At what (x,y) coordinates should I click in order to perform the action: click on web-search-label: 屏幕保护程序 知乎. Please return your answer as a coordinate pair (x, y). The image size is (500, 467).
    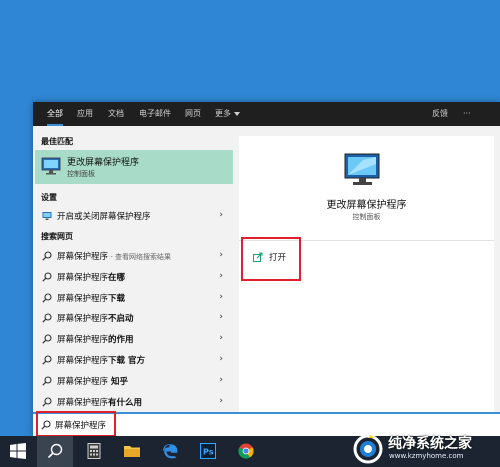
    Looking at the image, I should click on (92, 381).